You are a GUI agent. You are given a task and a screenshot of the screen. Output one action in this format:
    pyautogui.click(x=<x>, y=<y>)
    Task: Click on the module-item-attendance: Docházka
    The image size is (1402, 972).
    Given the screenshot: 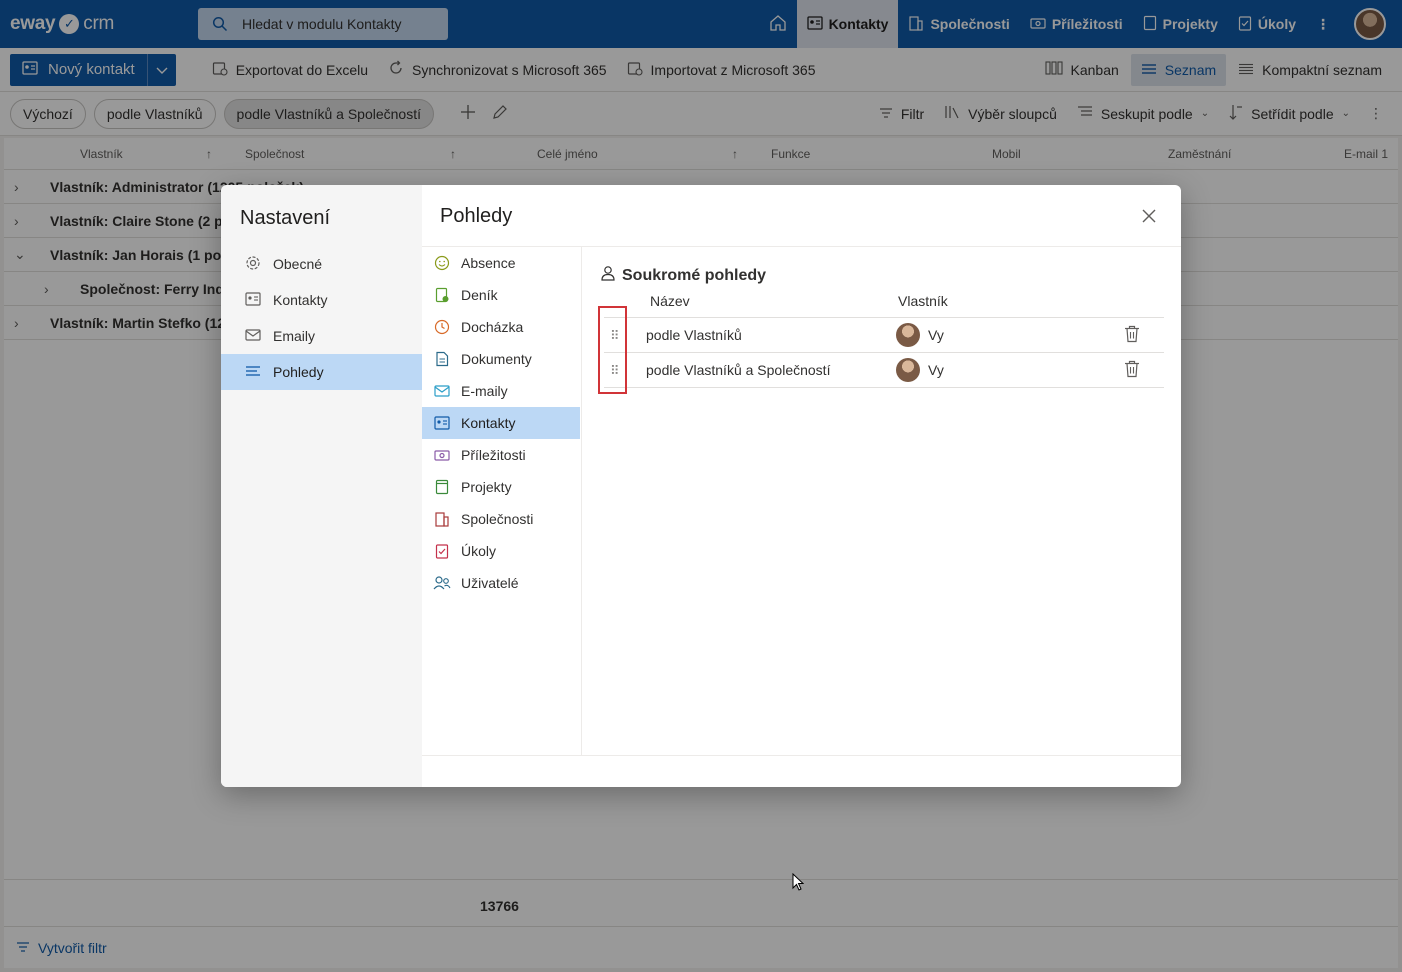 What is the action you would take?
    pyautogui.click(x=501, y=327)
    